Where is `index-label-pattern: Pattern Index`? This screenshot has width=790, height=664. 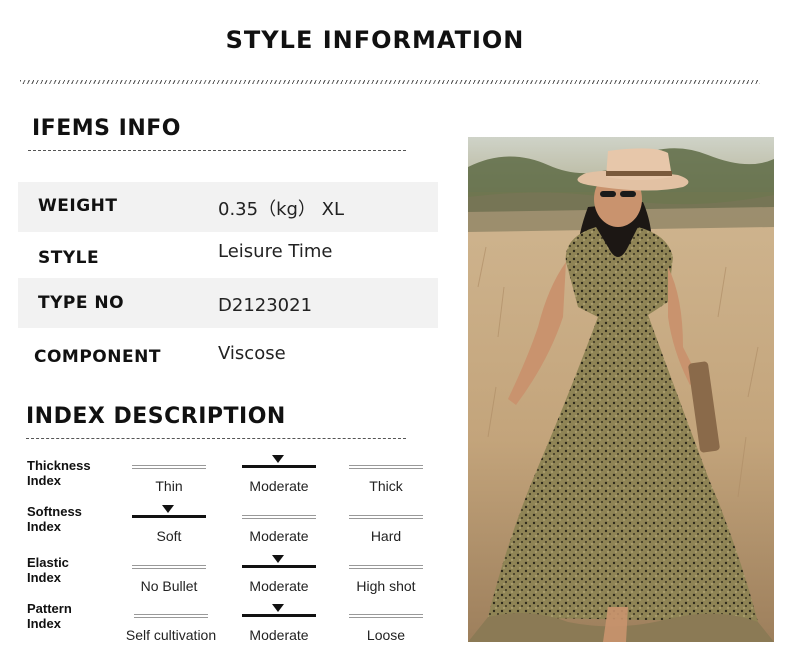 index-label-pattern: Pattern Index is located at coordinates (49, 616).